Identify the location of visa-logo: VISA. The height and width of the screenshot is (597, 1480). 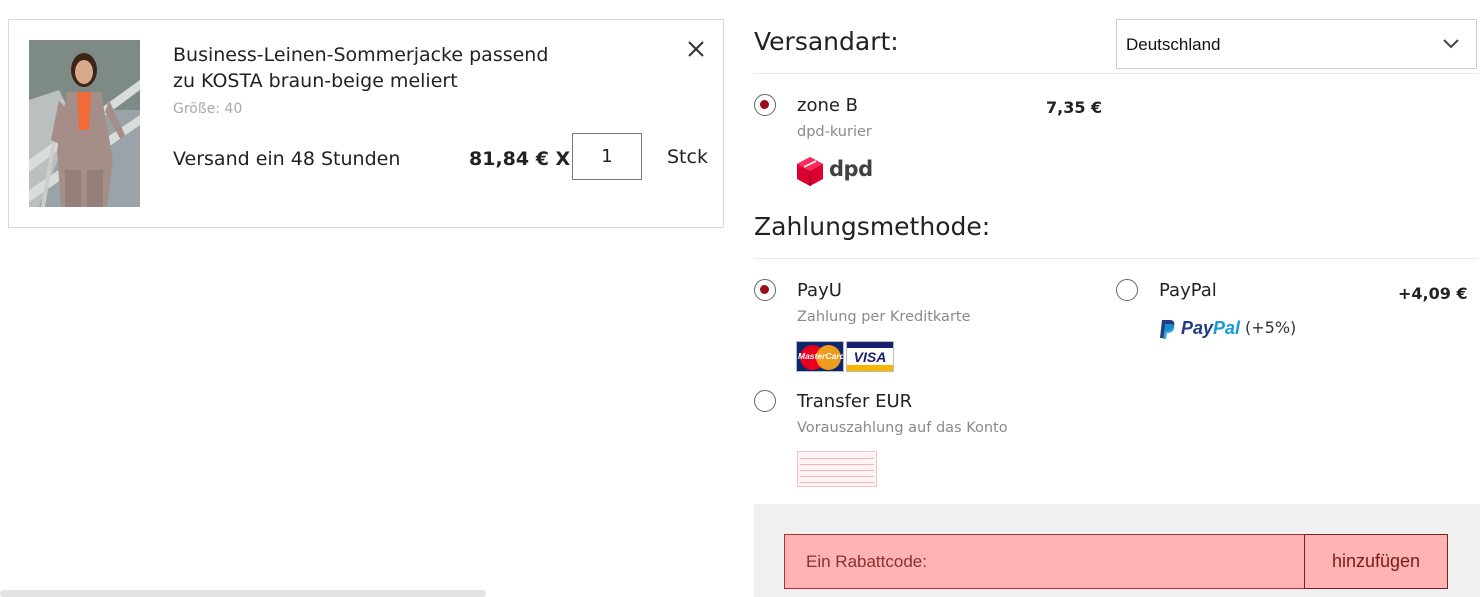
(870, 356).